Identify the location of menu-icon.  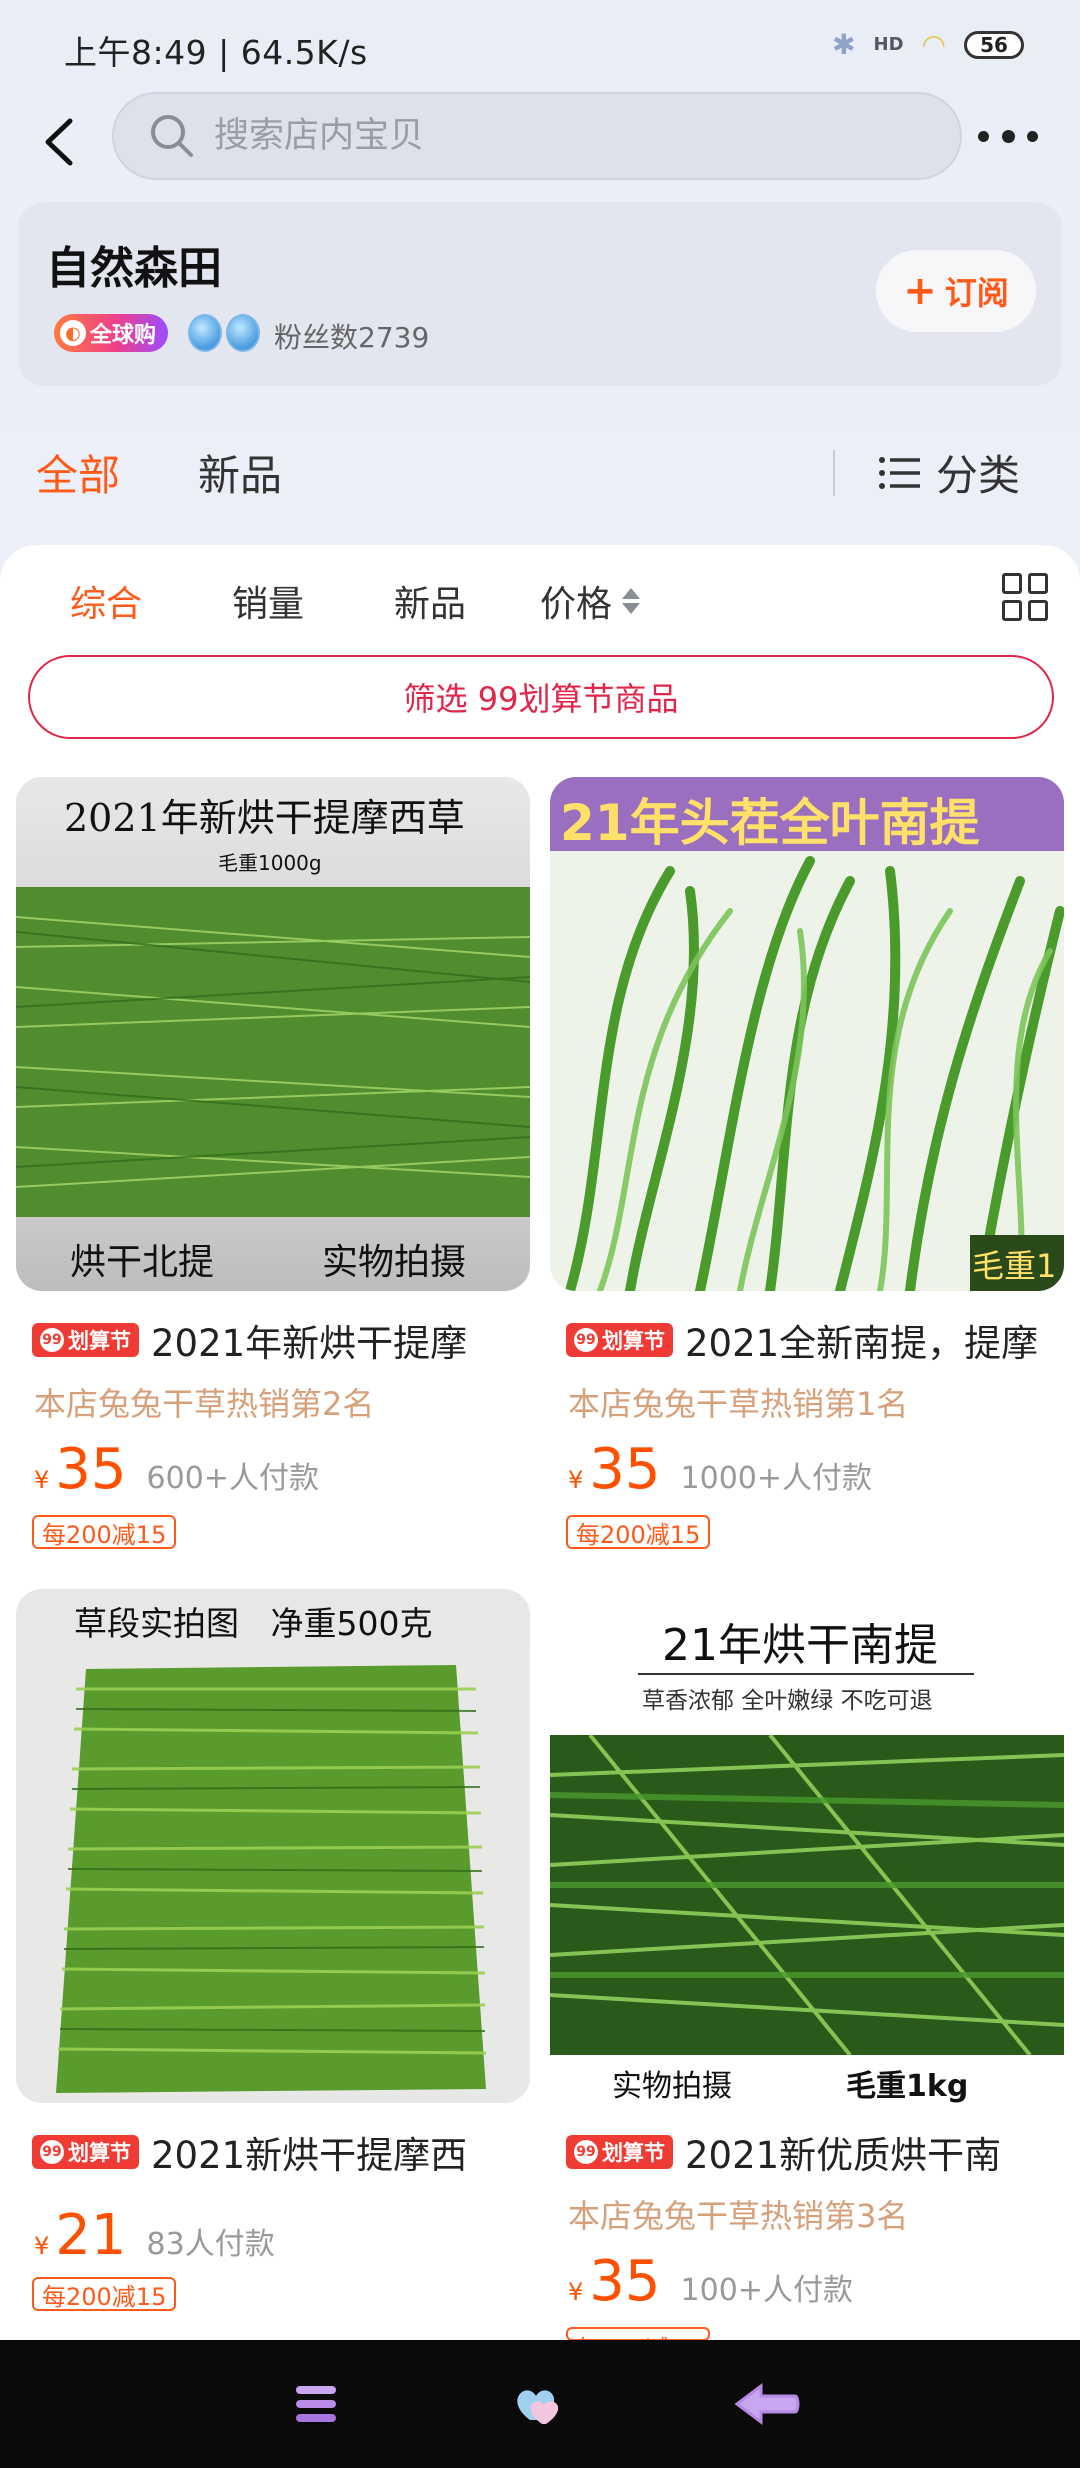
(316, 2404).